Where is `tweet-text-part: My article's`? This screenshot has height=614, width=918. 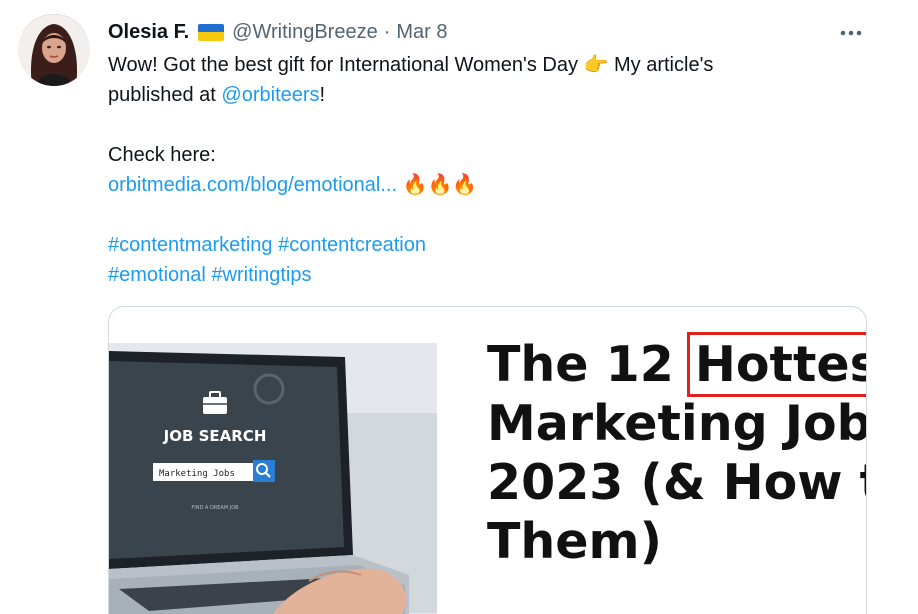 tweet-text-part: My article's is located at coordinates (664, 65).